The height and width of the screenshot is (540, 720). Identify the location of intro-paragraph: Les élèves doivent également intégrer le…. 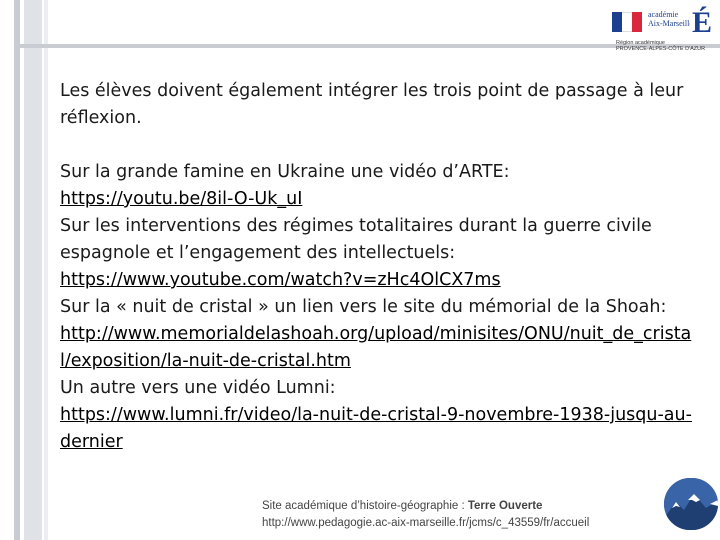
(372, 104).